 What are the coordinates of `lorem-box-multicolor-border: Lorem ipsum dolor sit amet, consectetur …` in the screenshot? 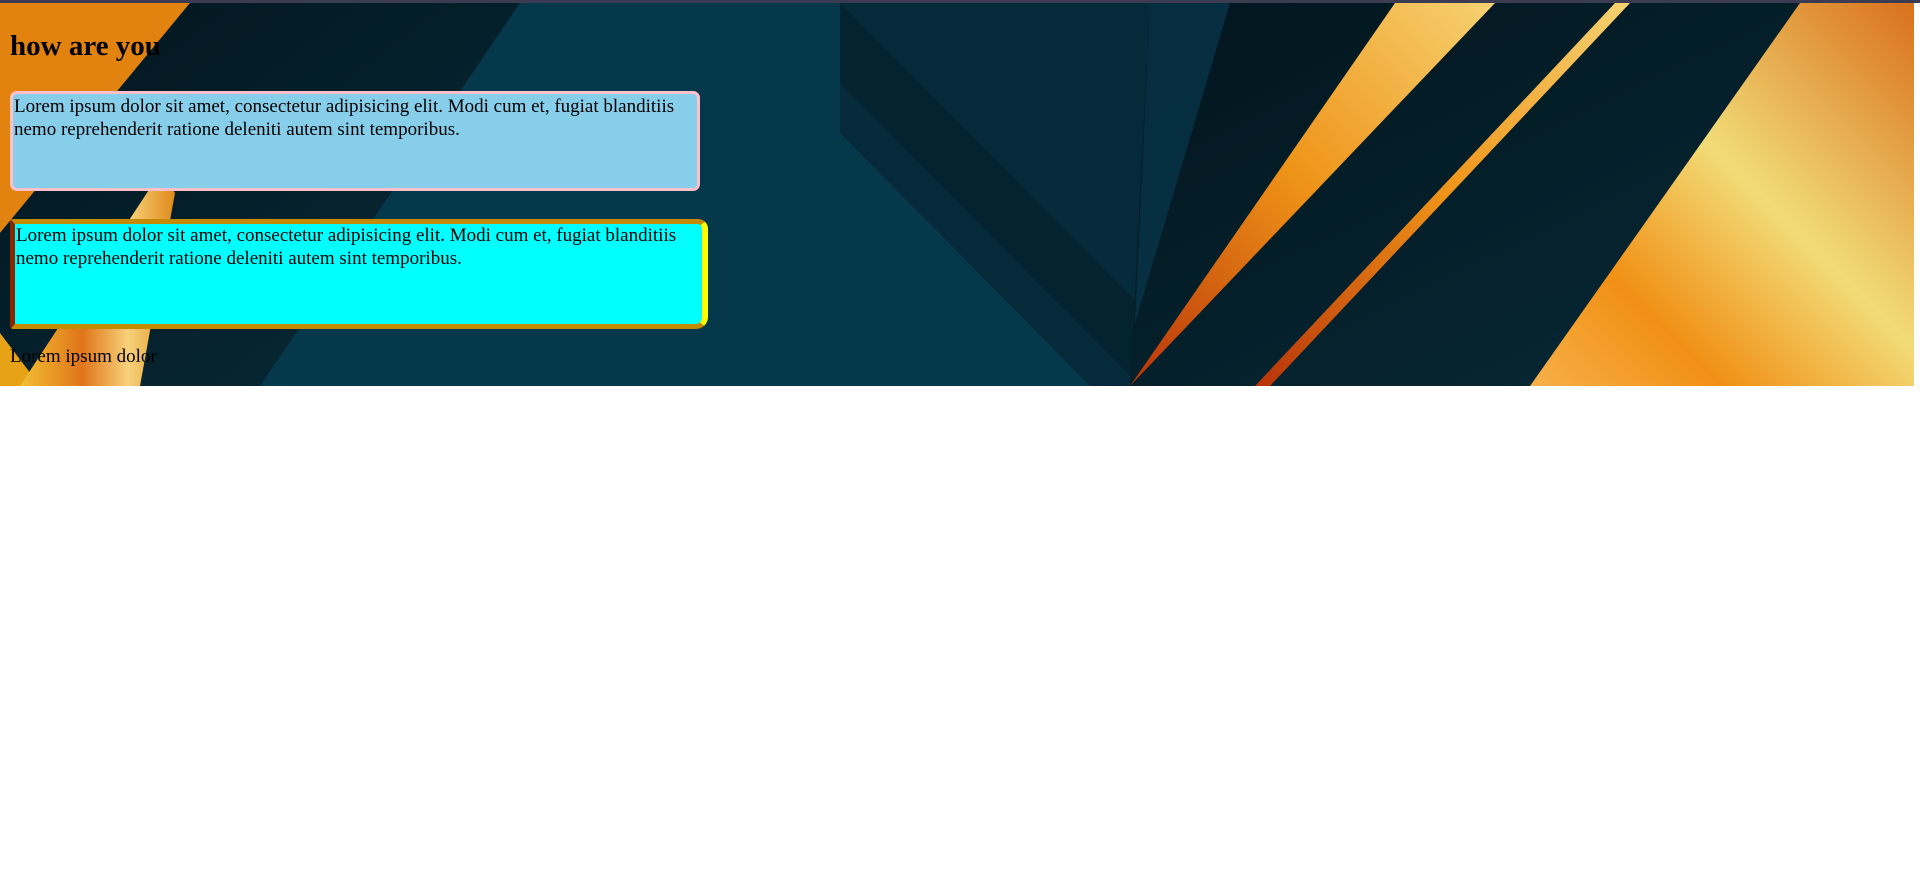 It's located at (359, 274).